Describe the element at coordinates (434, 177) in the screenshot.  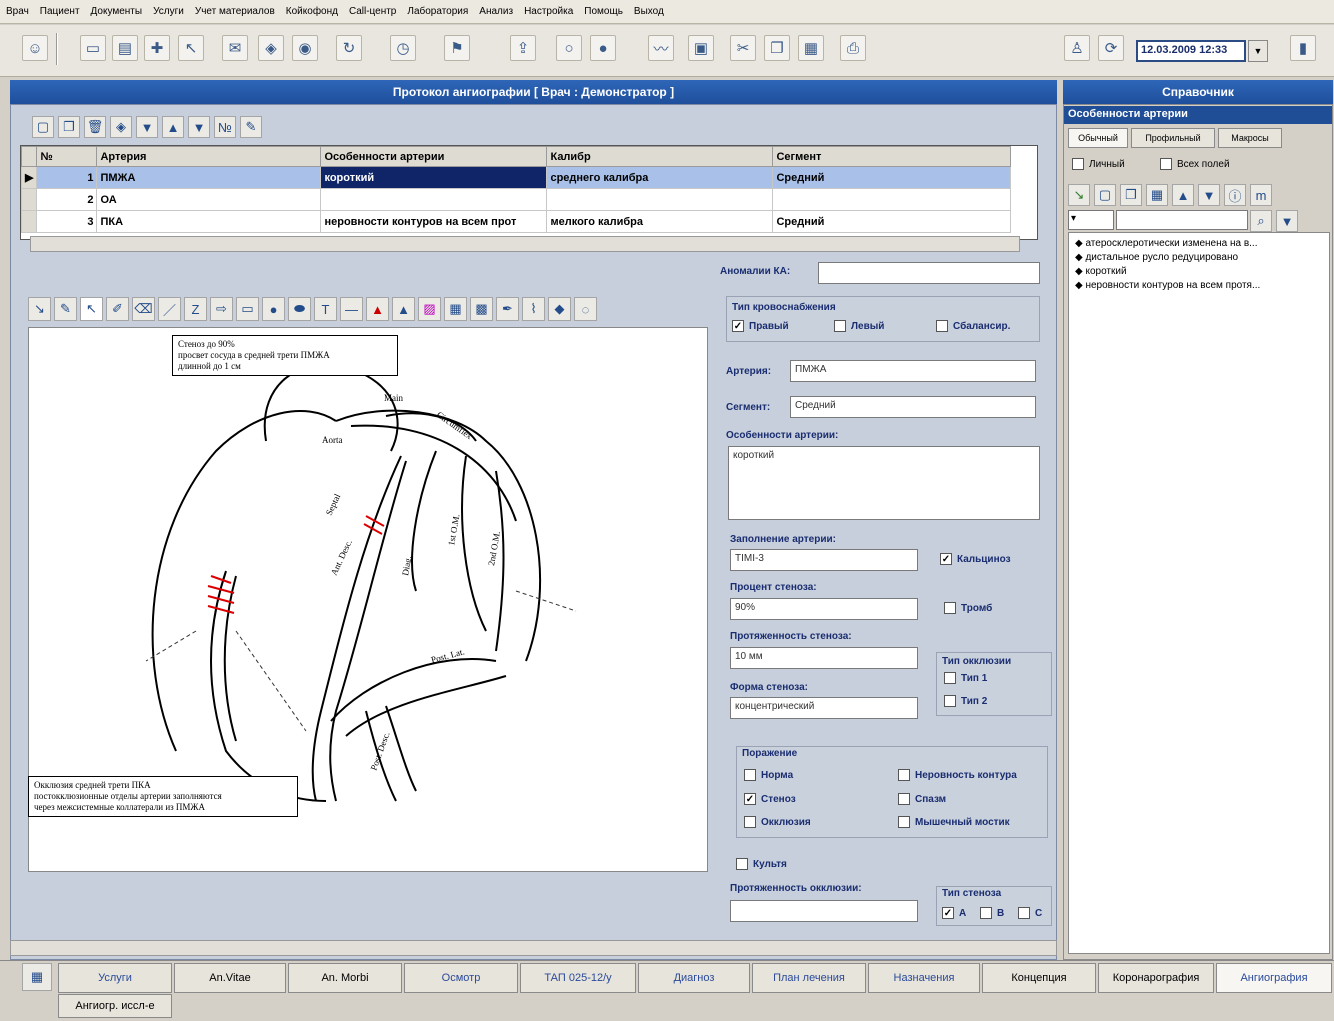
I see `cell-feature: короткий` at that location.